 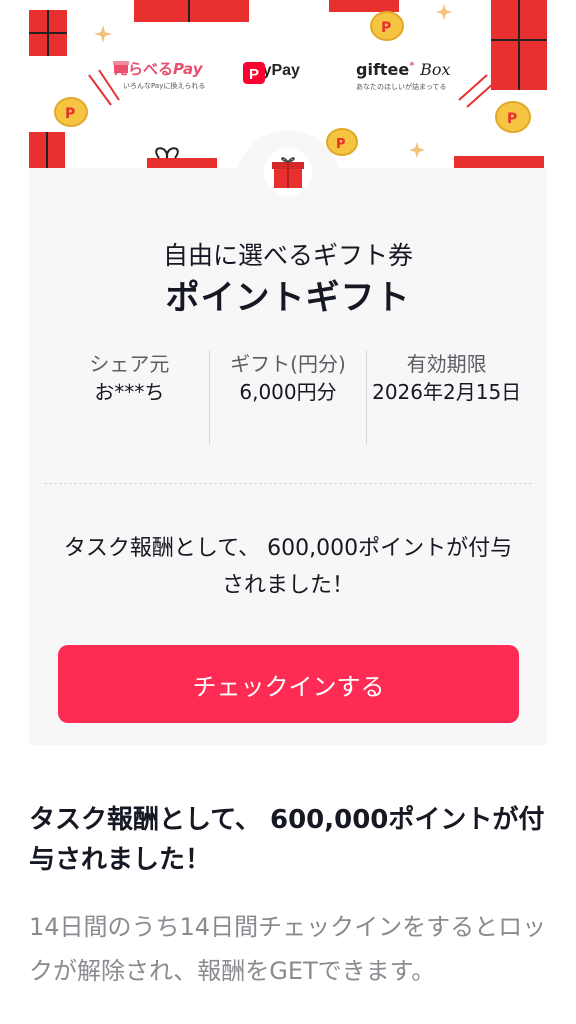 I want to click on gift-logo-icon, so click(x=121, y=67).